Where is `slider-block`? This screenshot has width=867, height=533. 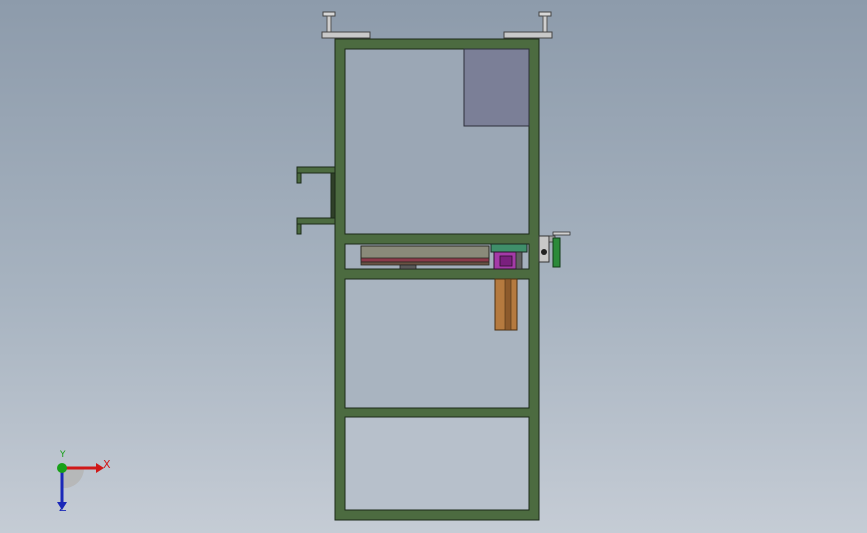
slider-block is located at coordinates (509, 256).